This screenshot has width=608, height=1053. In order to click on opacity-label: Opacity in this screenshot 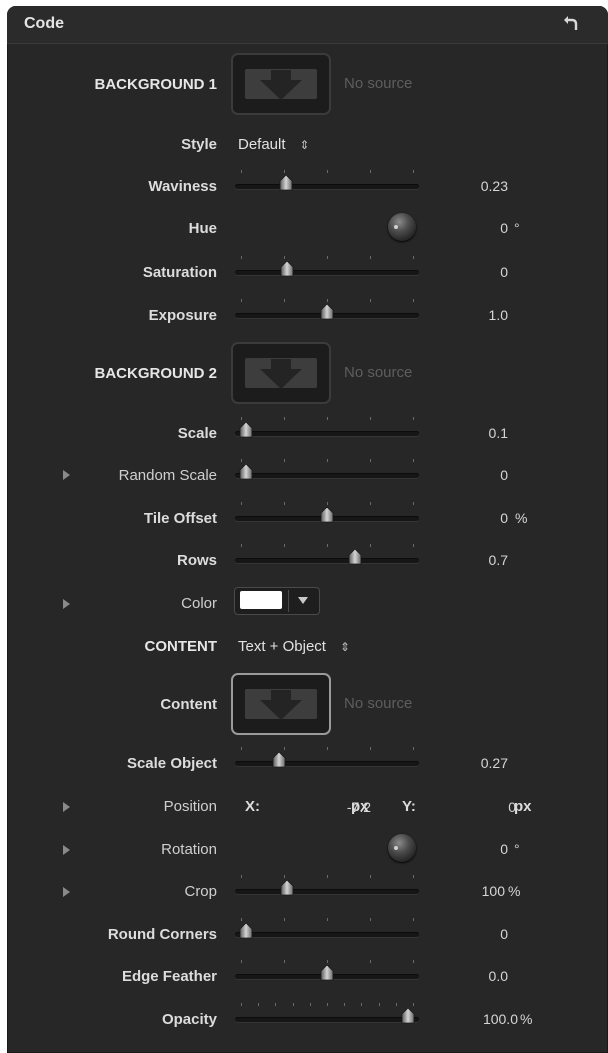, I will do `click(189, 1019)`.